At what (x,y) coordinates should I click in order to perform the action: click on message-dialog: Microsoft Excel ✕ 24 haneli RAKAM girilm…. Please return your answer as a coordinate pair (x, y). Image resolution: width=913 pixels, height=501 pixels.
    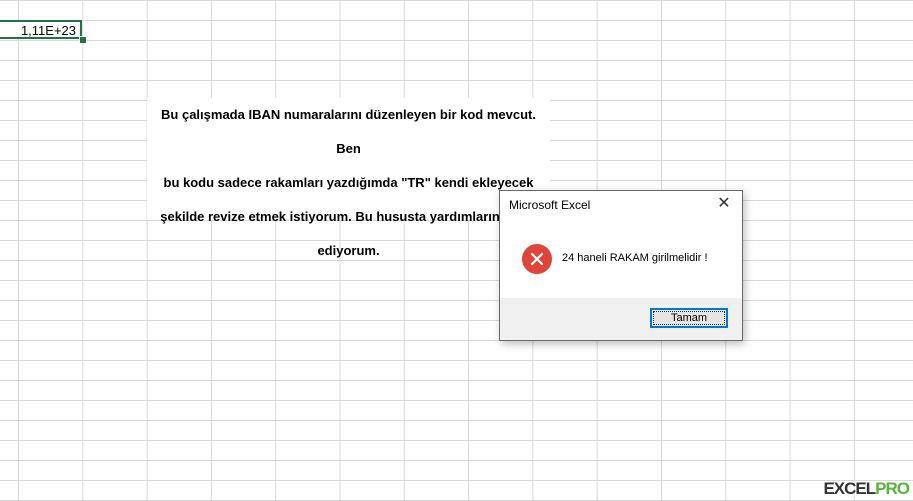
    Looking at the image, I should click on (621, 265).